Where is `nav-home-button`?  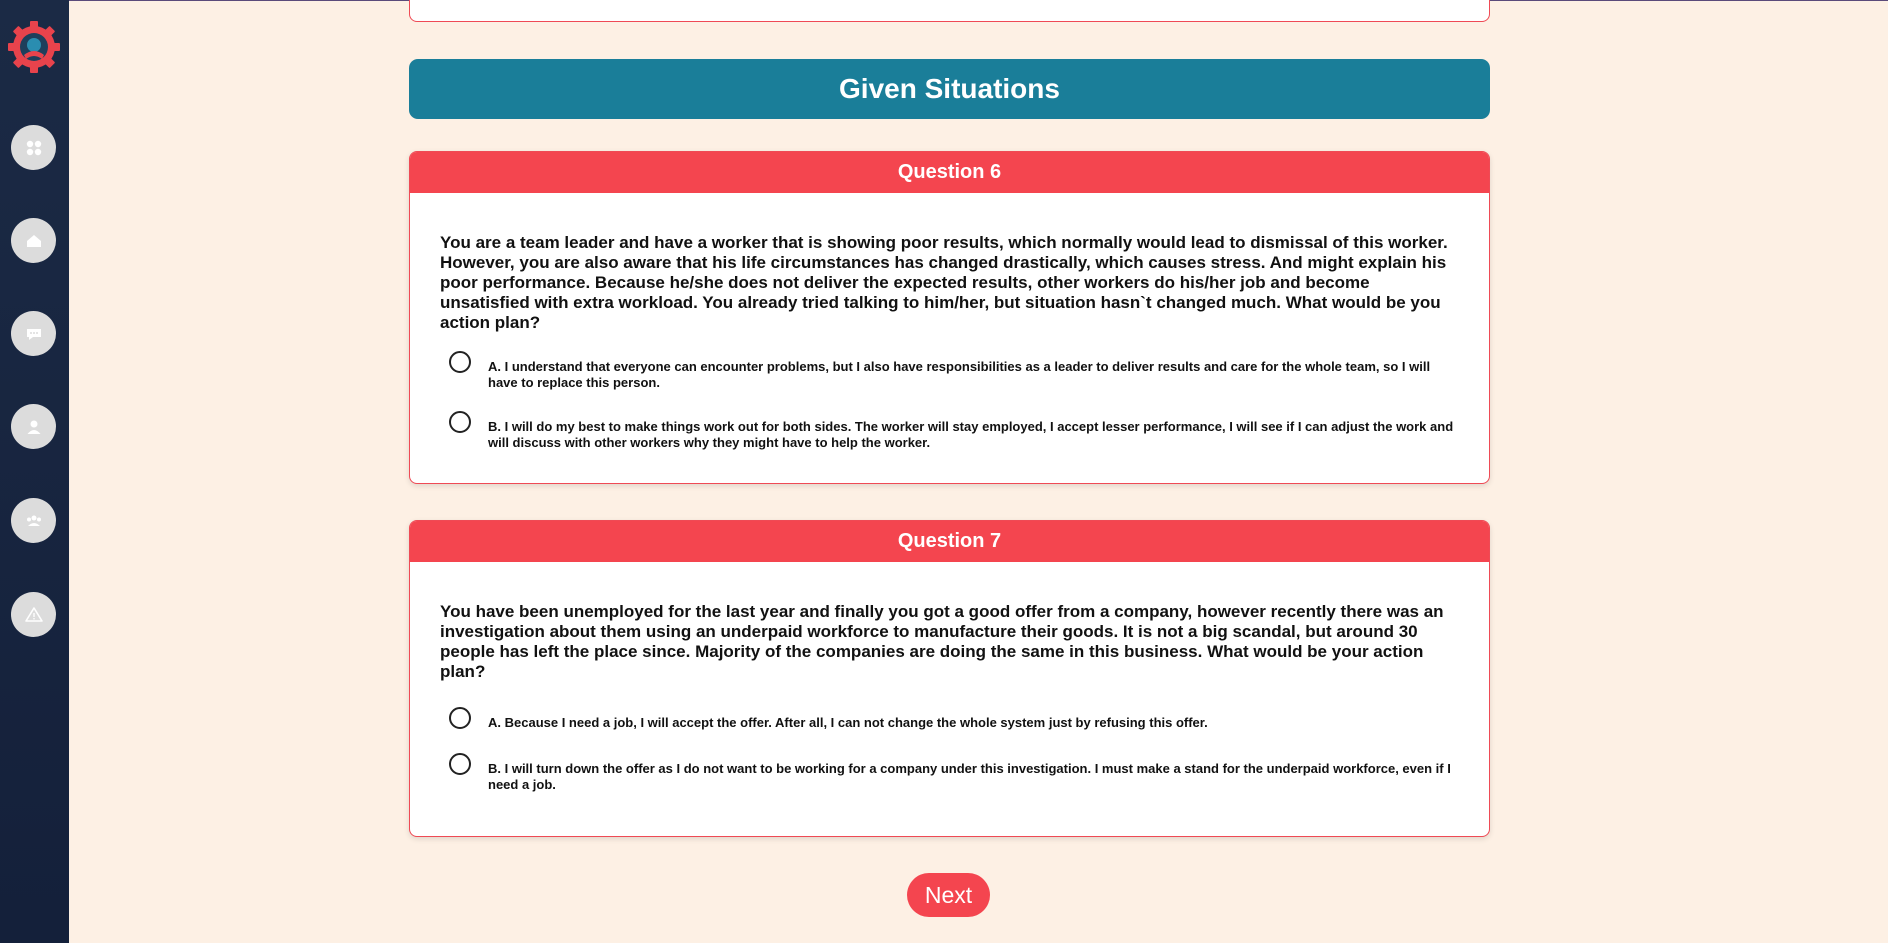
nav-home-button is located at coordinates (33, 240).